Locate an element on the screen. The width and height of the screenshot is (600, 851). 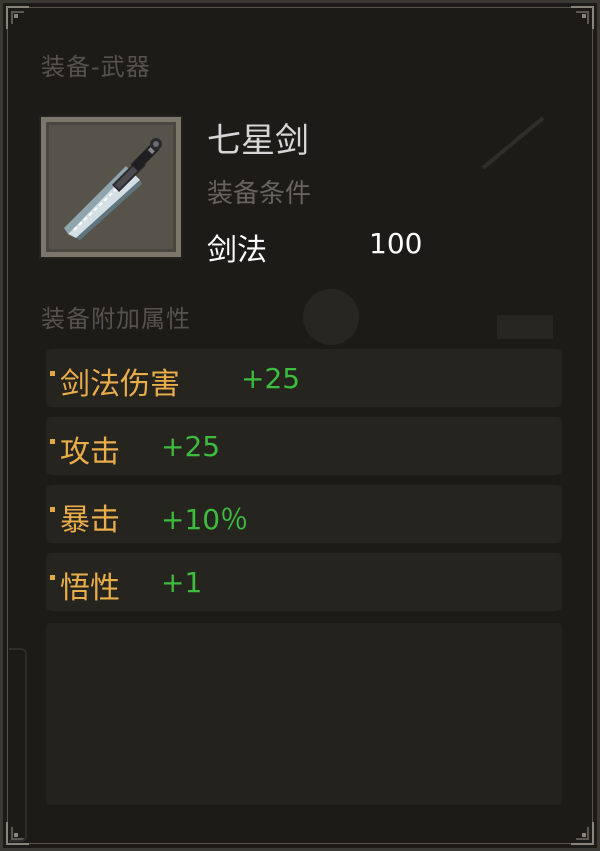
item-icon-slot is located at coordinates (111, 187).